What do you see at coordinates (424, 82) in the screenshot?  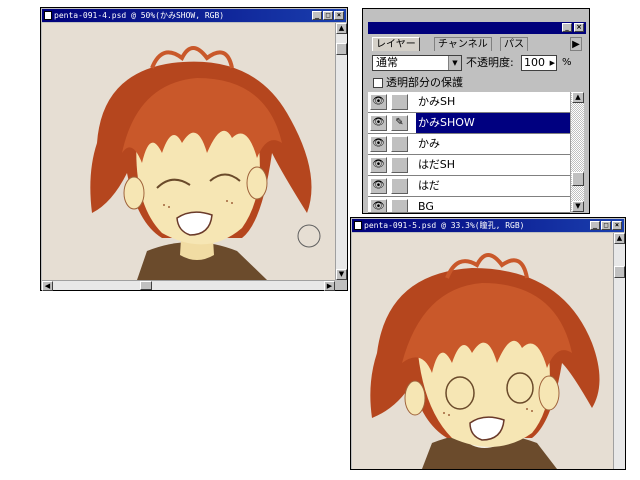 I see `preserve-transparency-label: 透明部分の保護` at bounding box center [424, 82].